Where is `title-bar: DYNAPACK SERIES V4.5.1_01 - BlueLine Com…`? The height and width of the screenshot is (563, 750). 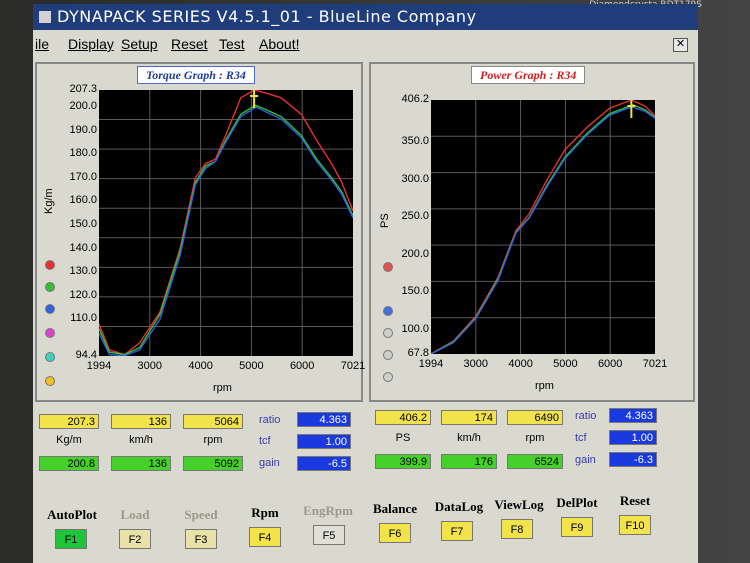 title-bar: DYNAPACK SERIES V4.5.1_01 - BlueLine Com… is located at coordinates (365, 17).